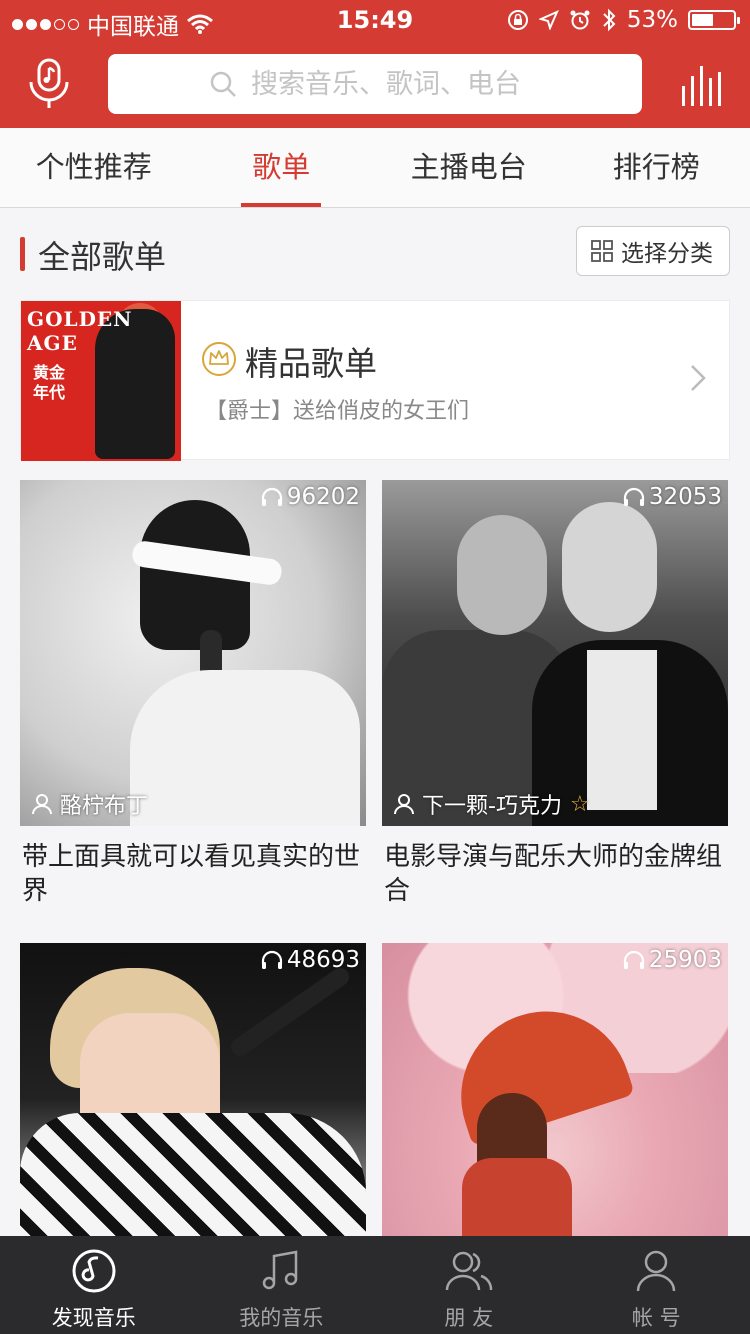  I want to click on play-count: 48693, so click(310, 960).